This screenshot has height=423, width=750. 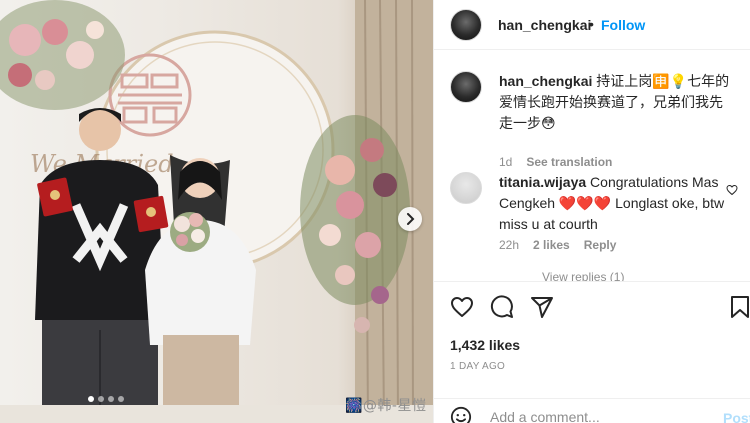 I want to click on comment-input, so click(x=595, y=416).